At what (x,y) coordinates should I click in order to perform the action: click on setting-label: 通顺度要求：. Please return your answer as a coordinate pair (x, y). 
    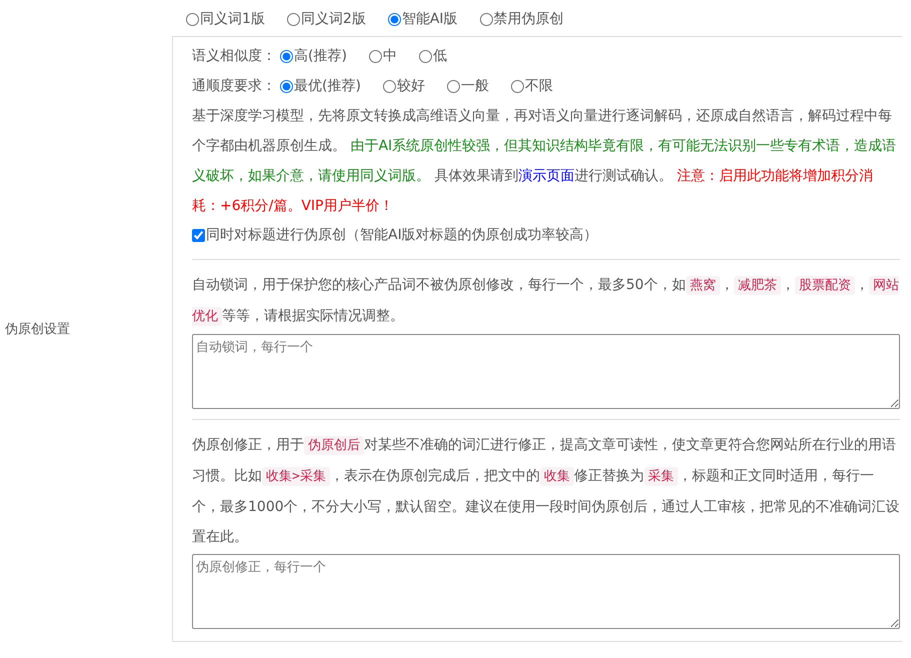
    Looking at the image, I should click on (234, 86).